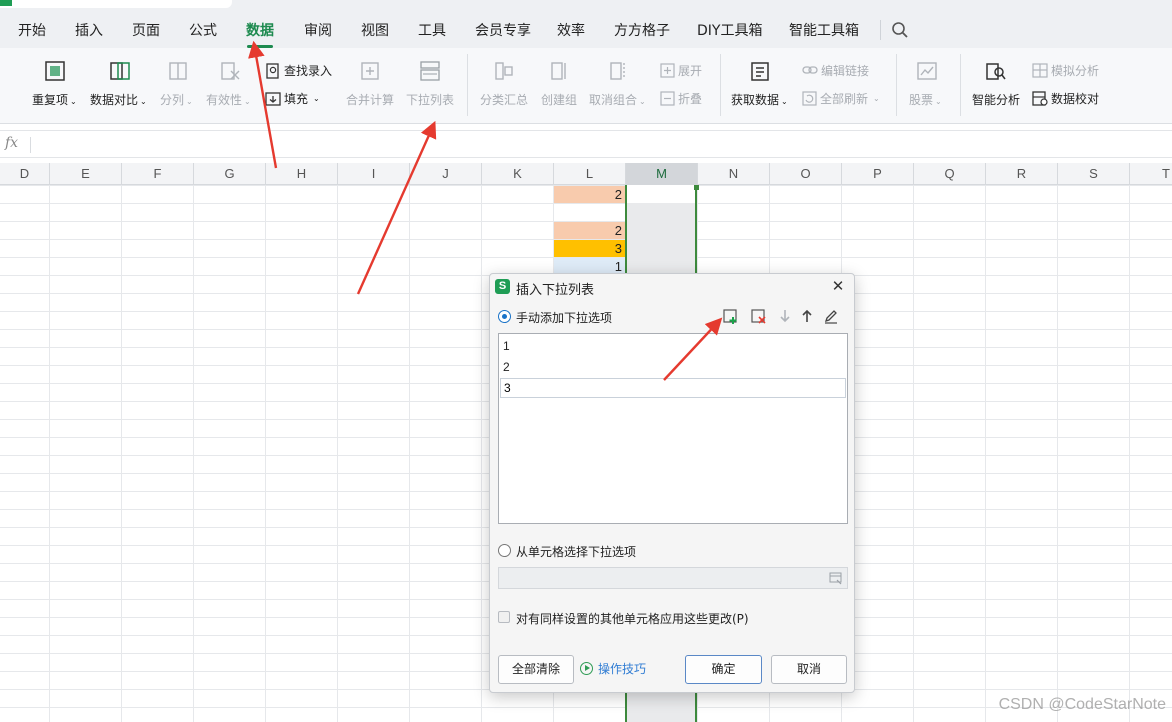 The width and height of the screenshot is (1172, 722). What do you see at coordinates (785, 316) in the screenshot?
I see `move-down-icon` at bounding box center [785, 316].